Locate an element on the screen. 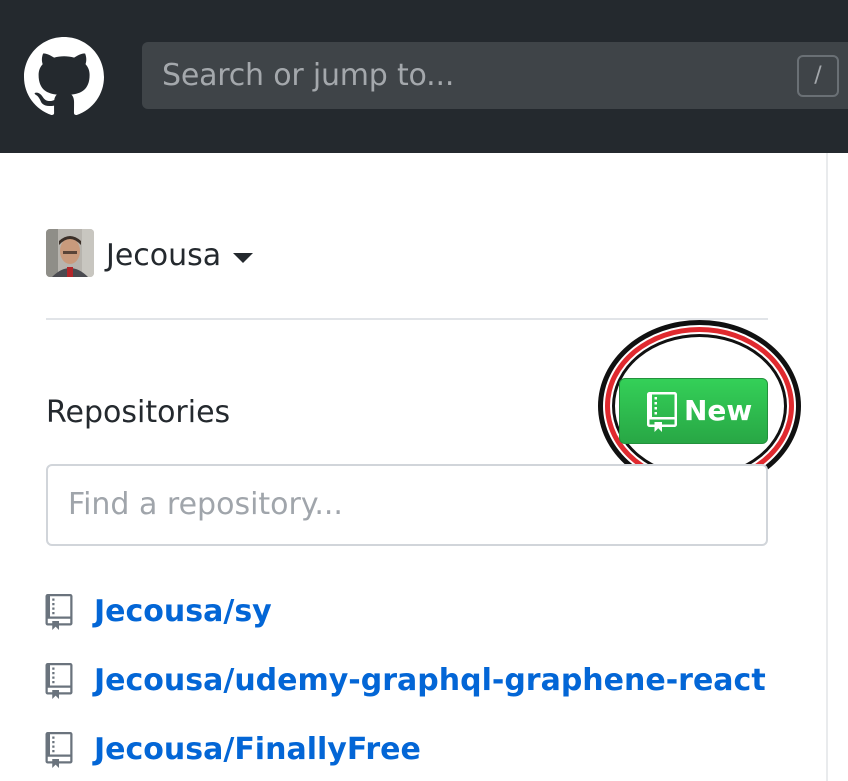 This screenshot has height=781, width=848. repo-link: Jecousa/sy is located at coordinates (183, 612).